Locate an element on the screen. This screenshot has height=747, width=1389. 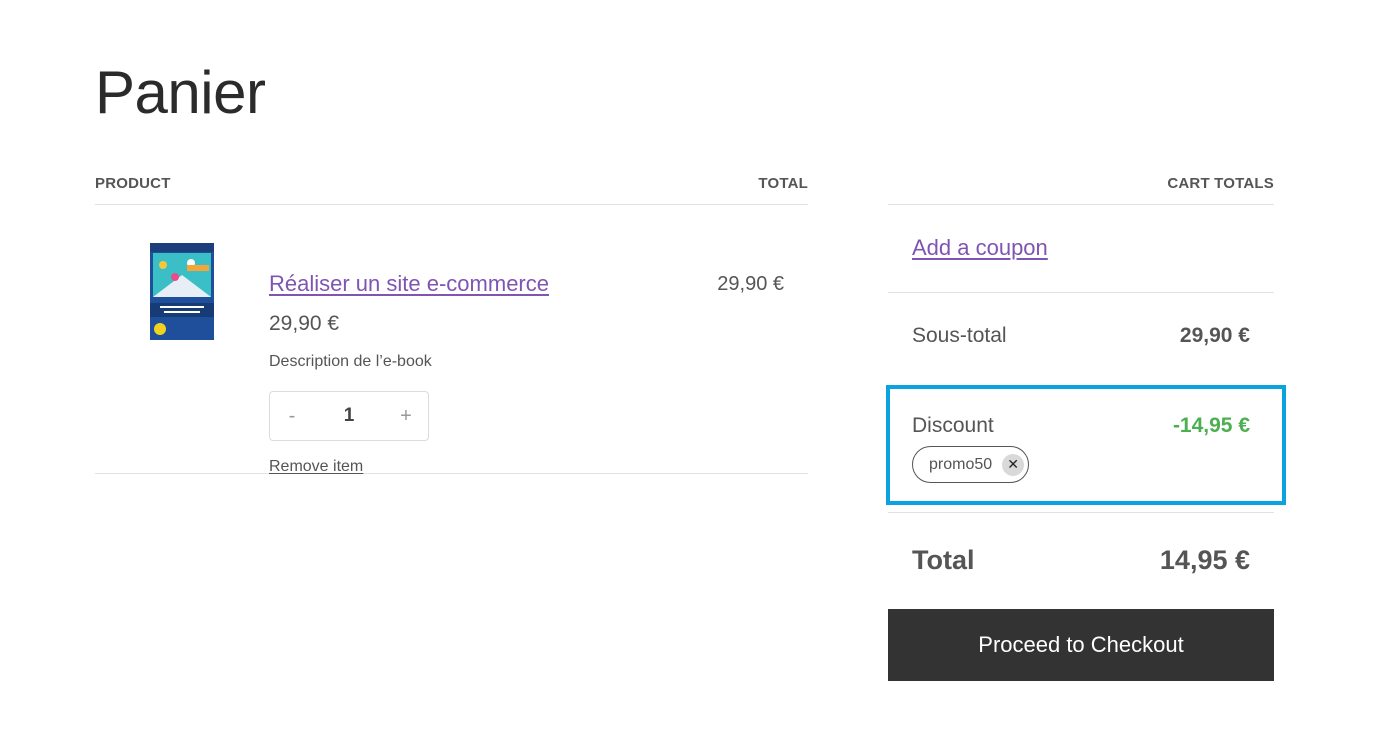
remove-item-link: Remove item is located at coordinates (316, 467).